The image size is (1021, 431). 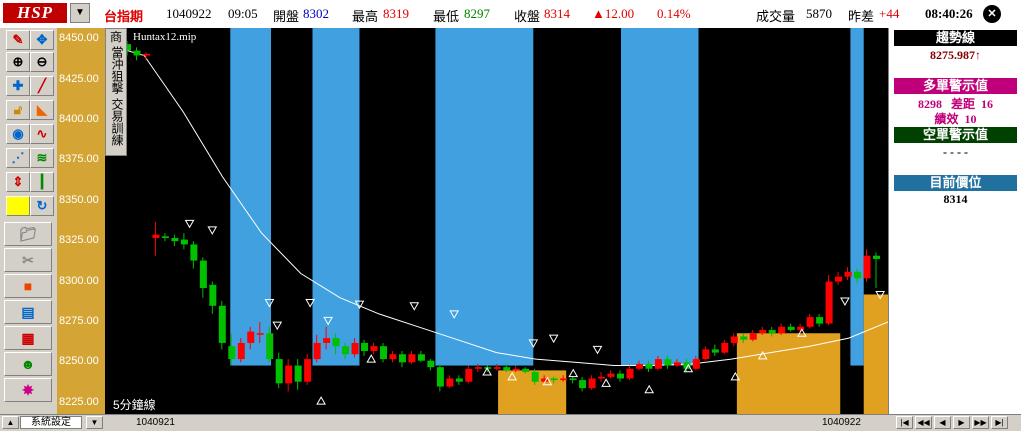 What do you see at coordinates (18, 134) in the screenshot?
I see `target-icon: ◉` at bounding box center [18, 134].